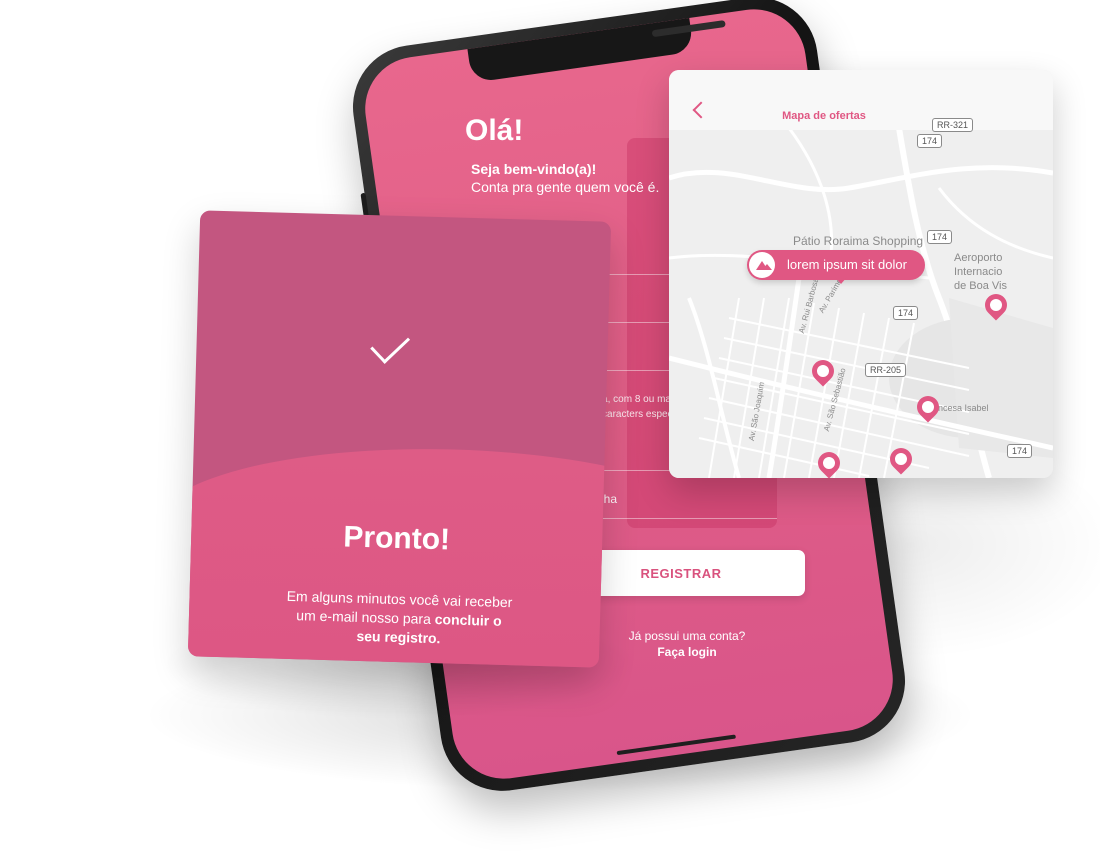 Image resolution: width=1100 pixels, height=855 pixels. I want to click on welcome-bold: Seja bem-vindo(a)!, so click(534, 169).